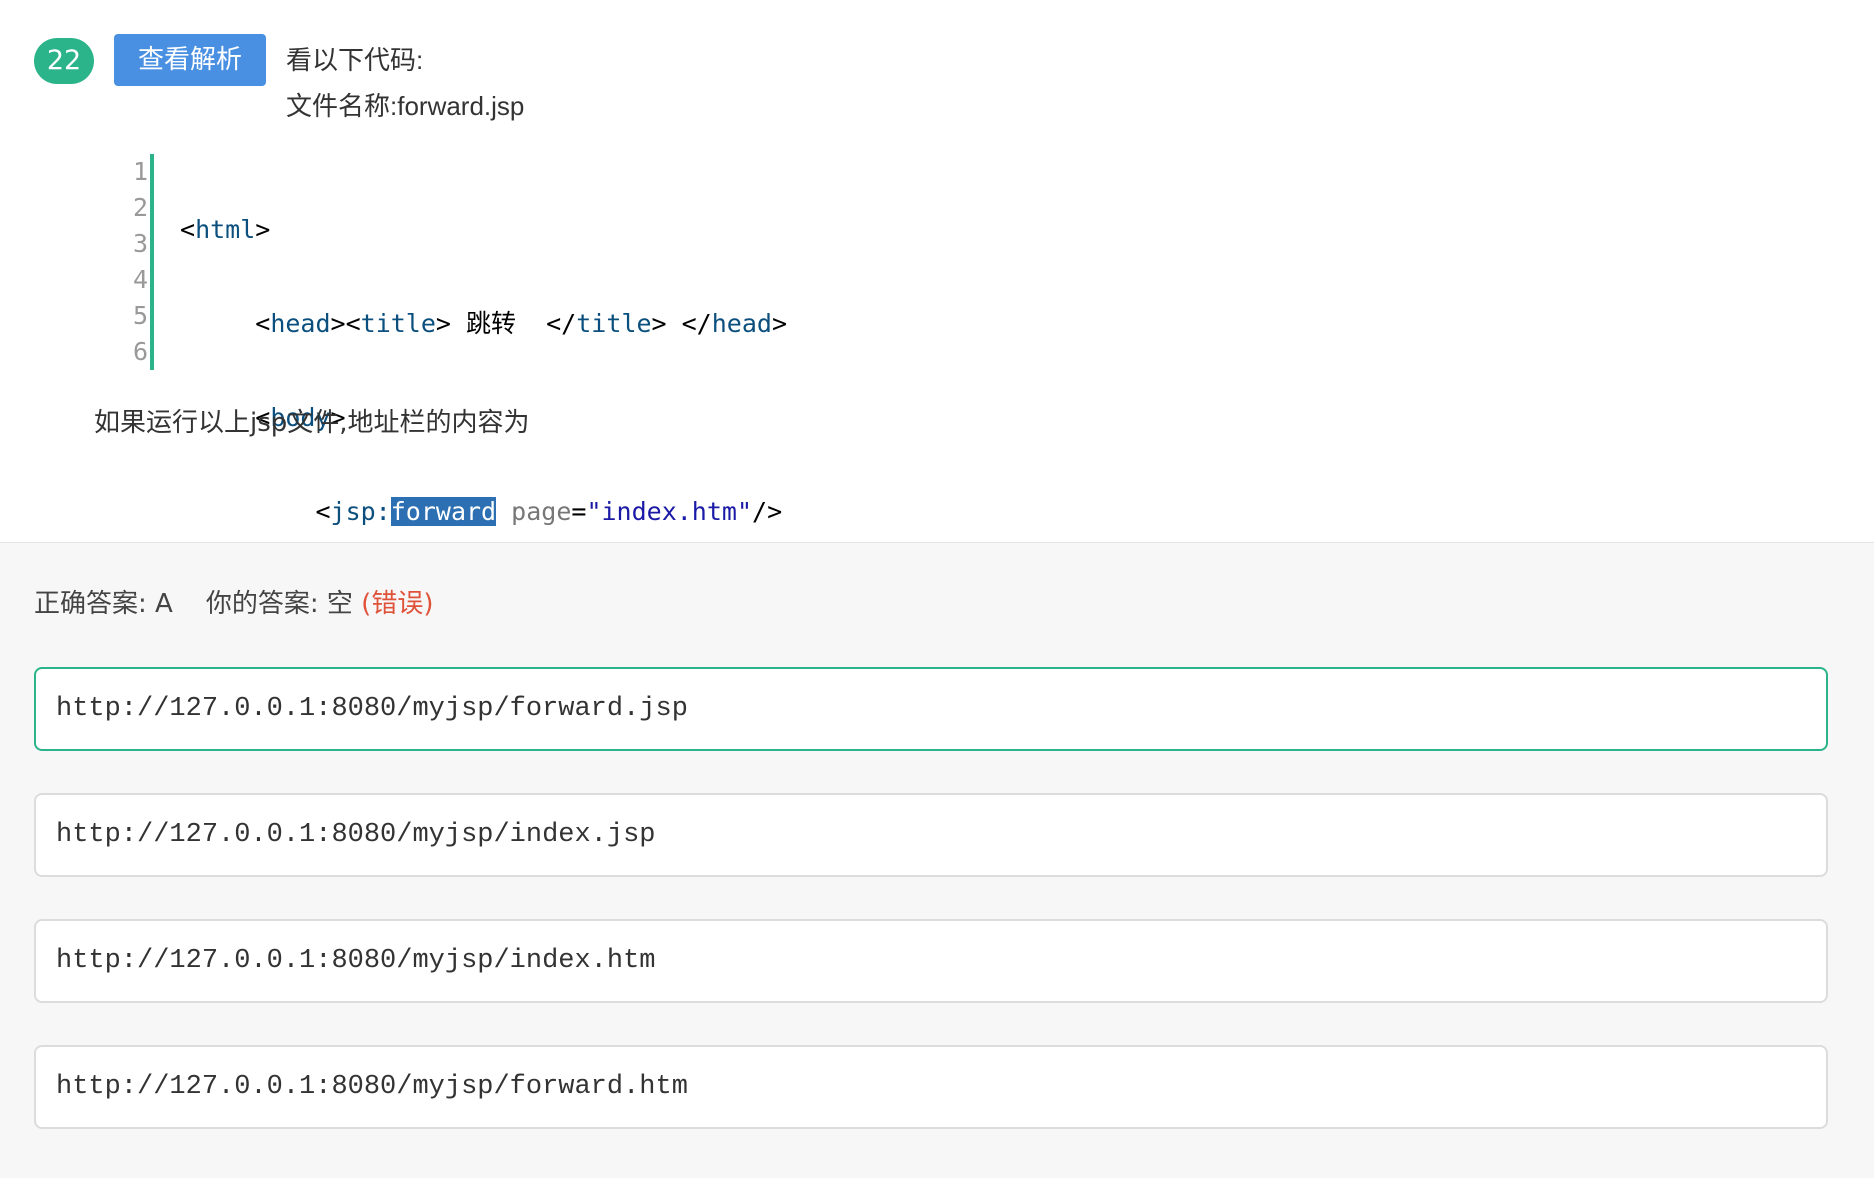 This screenshot has height=1178, width=1874. I want to click on code-token: "index.htm", so click(669, 511).